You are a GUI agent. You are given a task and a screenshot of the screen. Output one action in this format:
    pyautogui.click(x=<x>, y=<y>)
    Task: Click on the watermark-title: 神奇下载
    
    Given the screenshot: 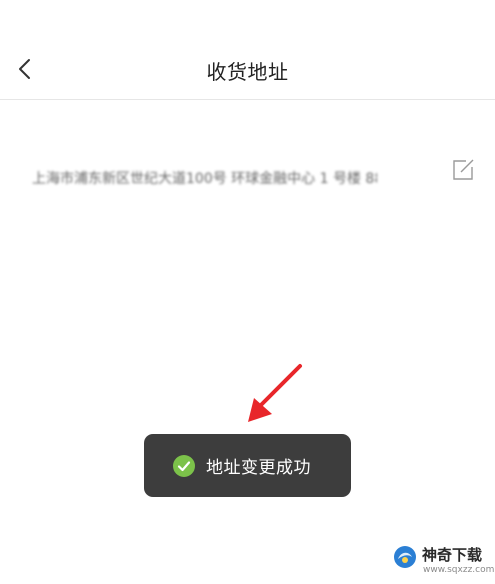 What is the action you would take?
    pyautogui.click(x=452, y=555)
    